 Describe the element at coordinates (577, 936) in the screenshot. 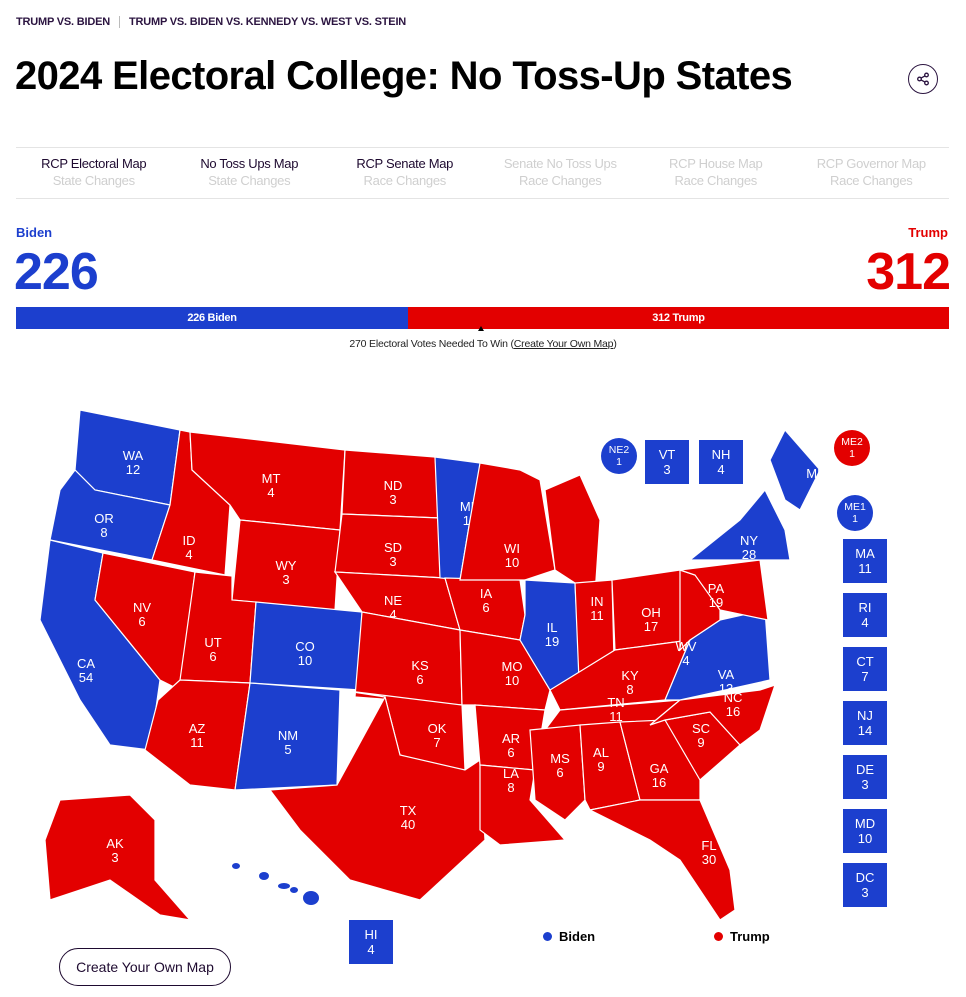

I see `legend-label: Biden` at that location.